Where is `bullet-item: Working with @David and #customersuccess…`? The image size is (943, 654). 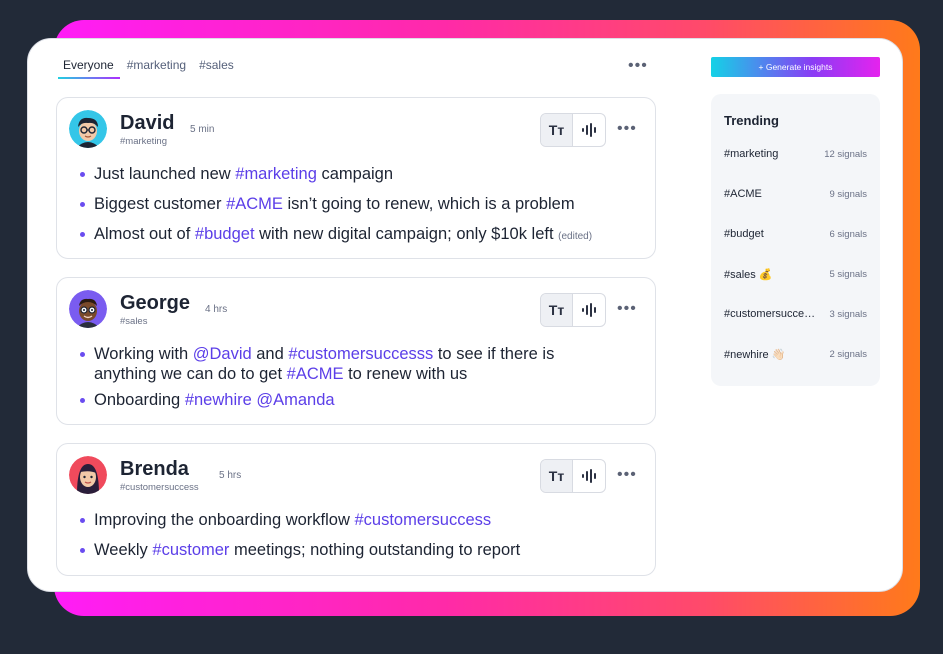 bullet-item: Working with @David and #customersuccess… is located at coordinates (338, 364).